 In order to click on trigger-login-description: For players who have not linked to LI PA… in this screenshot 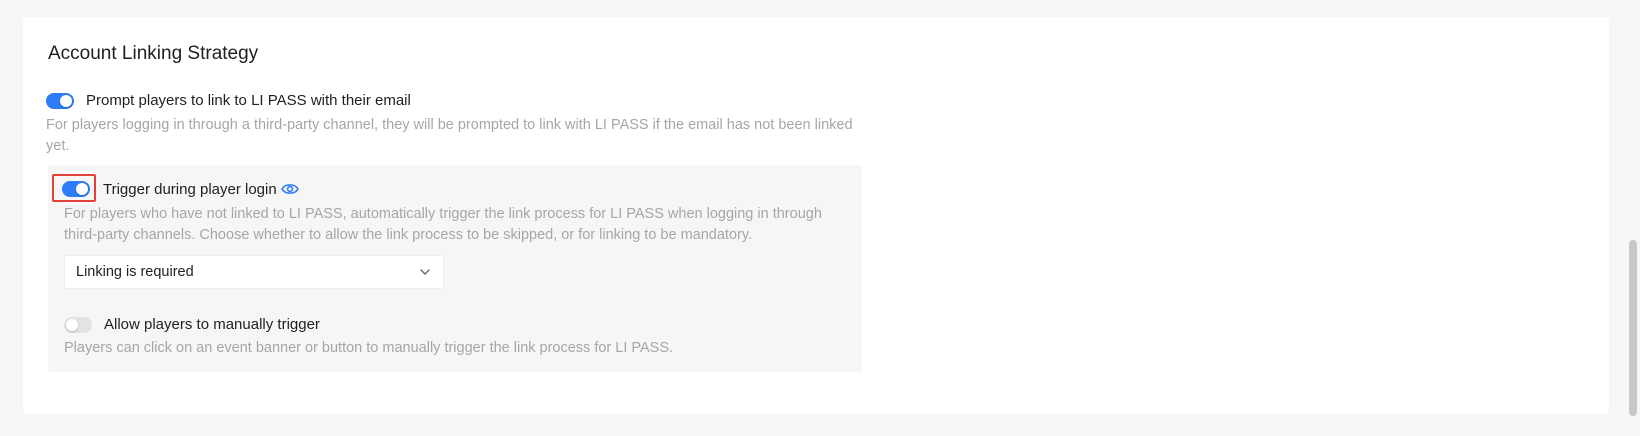, I will do `click(443, 224)`.